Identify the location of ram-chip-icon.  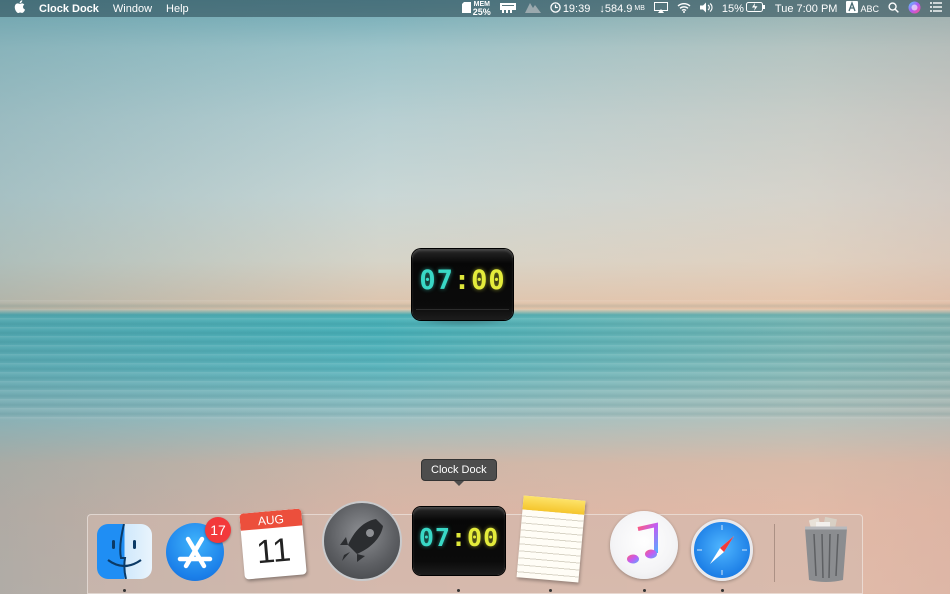
(507, 9).